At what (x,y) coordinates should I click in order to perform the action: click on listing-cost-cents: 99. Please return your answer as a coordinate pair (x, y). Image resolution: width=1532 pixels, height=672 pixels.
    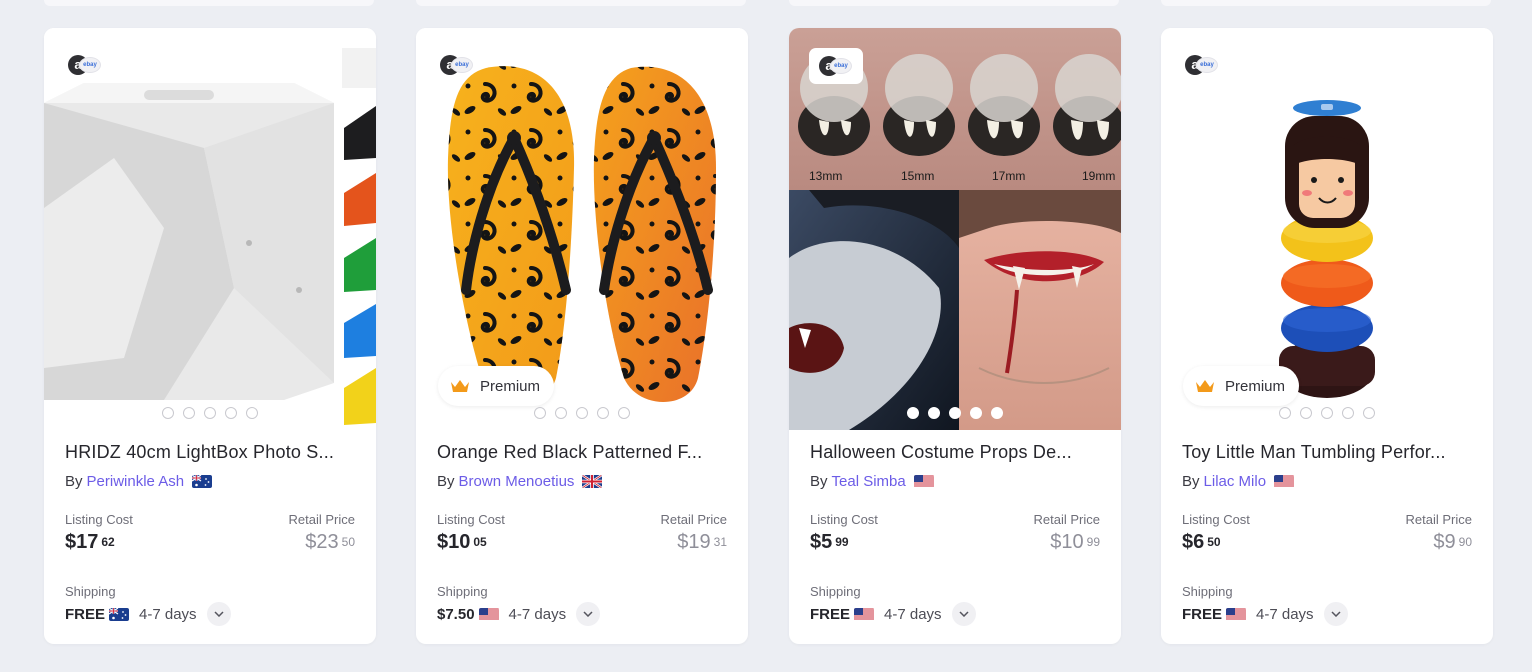
    Looking at the image, I should click on (842, 542).